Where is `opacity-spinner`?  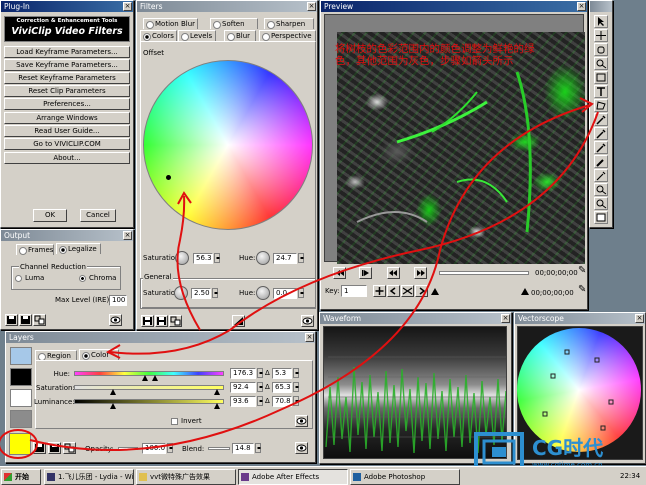 opacity-spinner is located at coordinates (170, 448).